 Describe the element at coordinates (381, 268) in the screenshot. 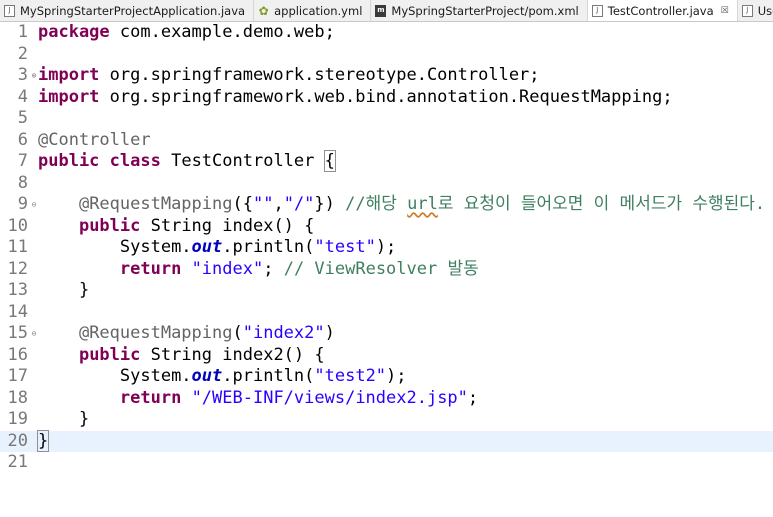

I see `comment: // ViewResolver 발동` at that location.